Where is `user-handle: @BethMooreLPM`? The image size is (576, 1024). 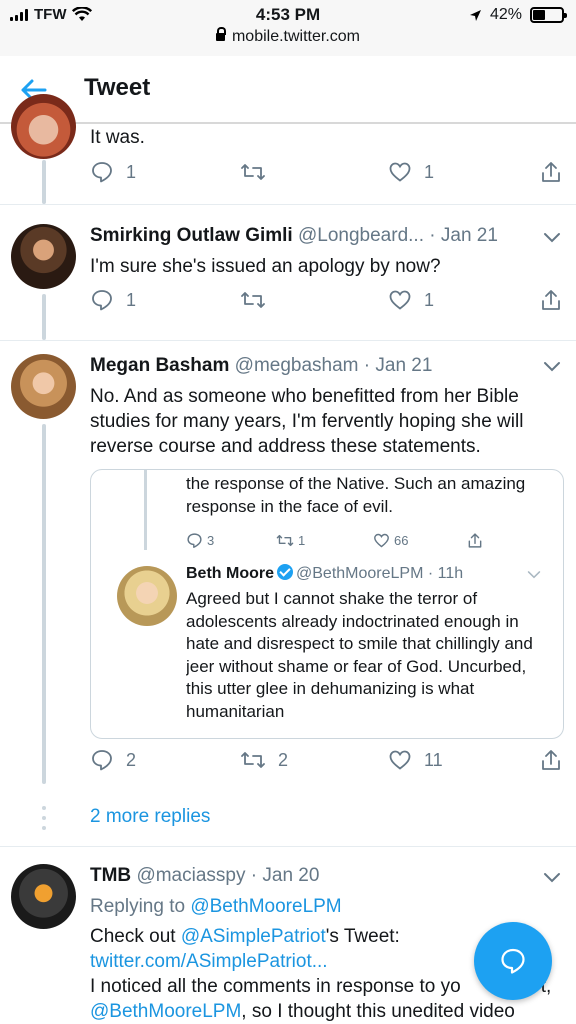 user-handle: @BethMooreLPM is located at coordinates (359, 573).